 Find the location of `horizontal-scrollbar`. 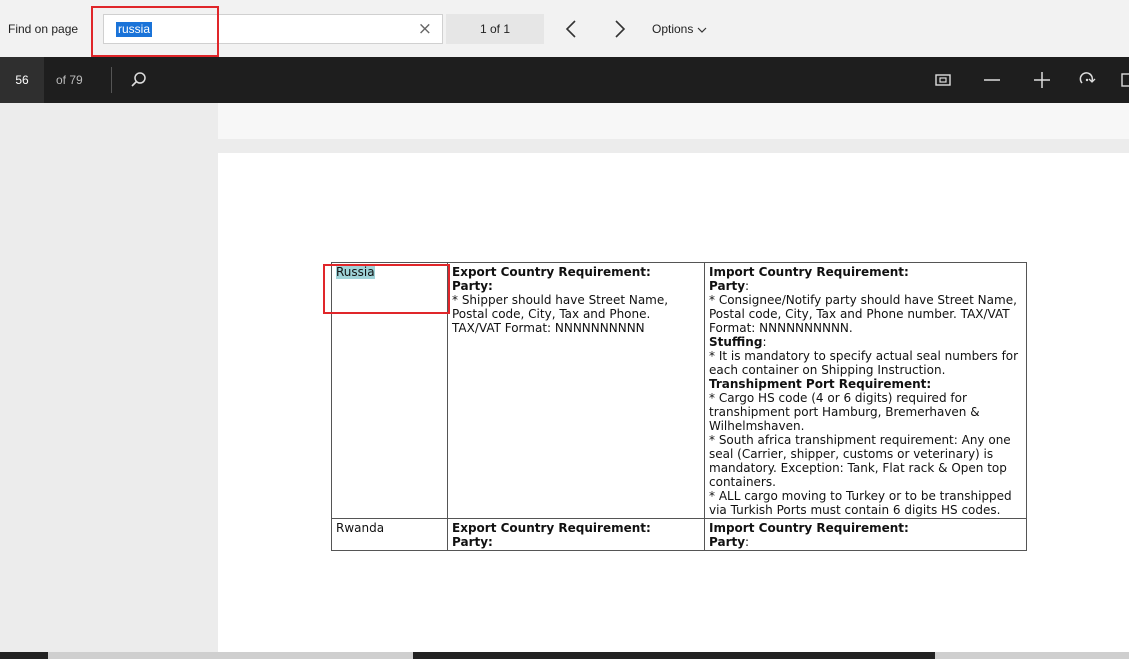

horizontal-scrollbar is located at coordinates (564, 655).